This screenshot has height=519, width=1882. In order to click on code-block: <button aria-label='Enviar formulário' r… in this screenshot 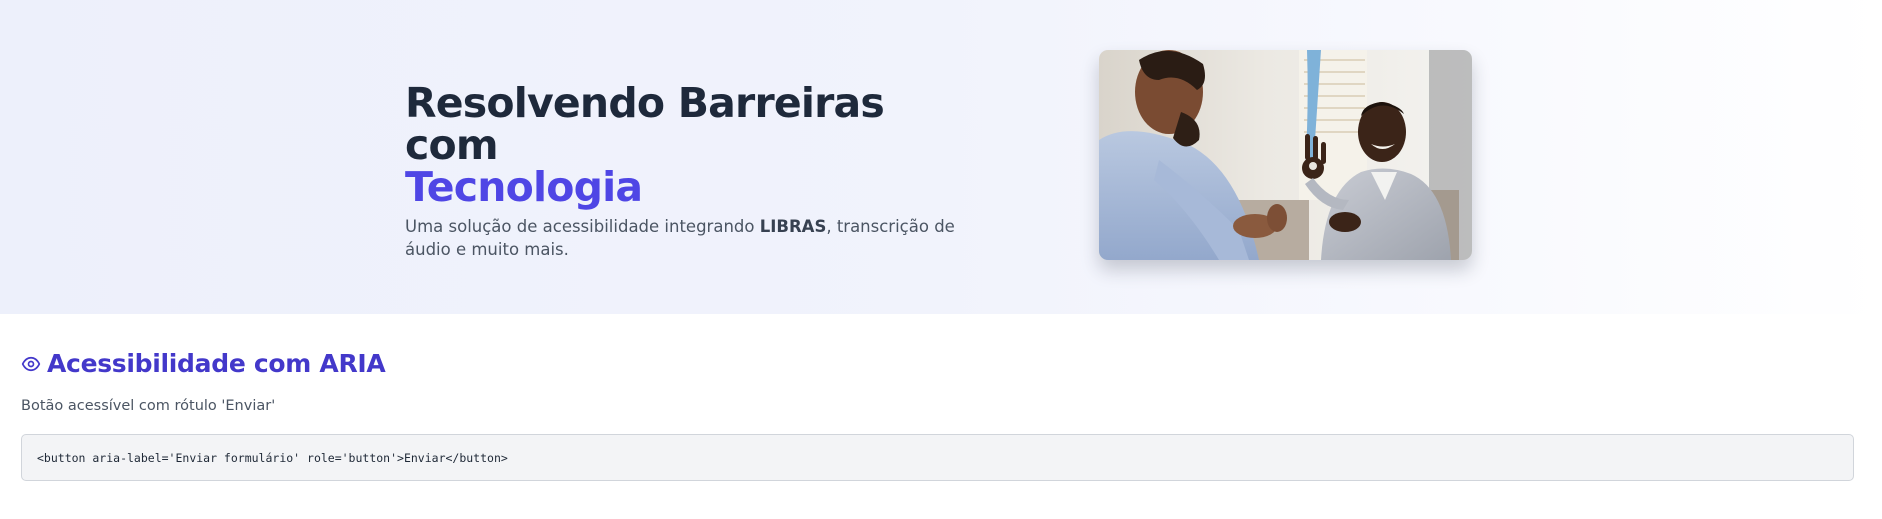, I will do `click(937, 457)`.